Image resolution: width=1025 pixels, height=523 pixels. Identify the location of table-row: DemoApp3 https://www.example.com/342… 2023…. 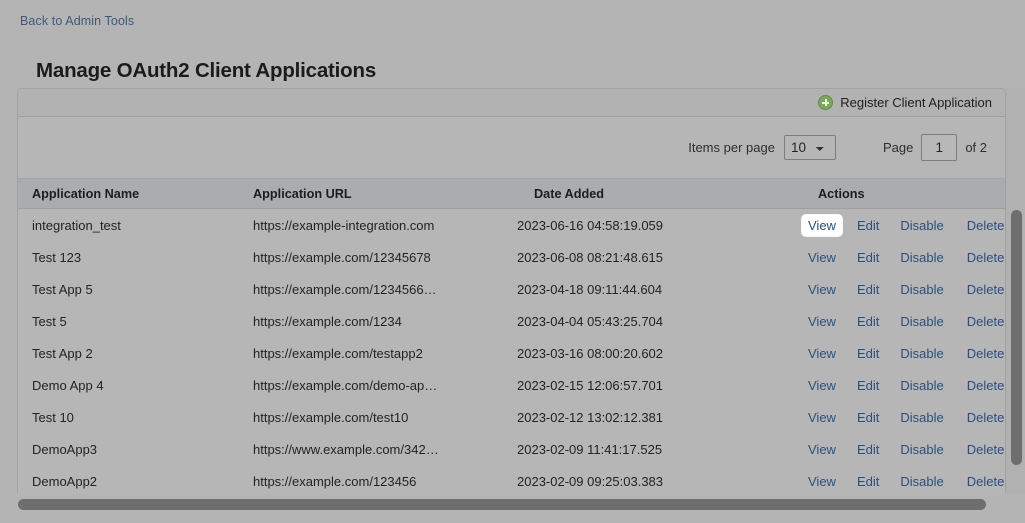
(511, 449).